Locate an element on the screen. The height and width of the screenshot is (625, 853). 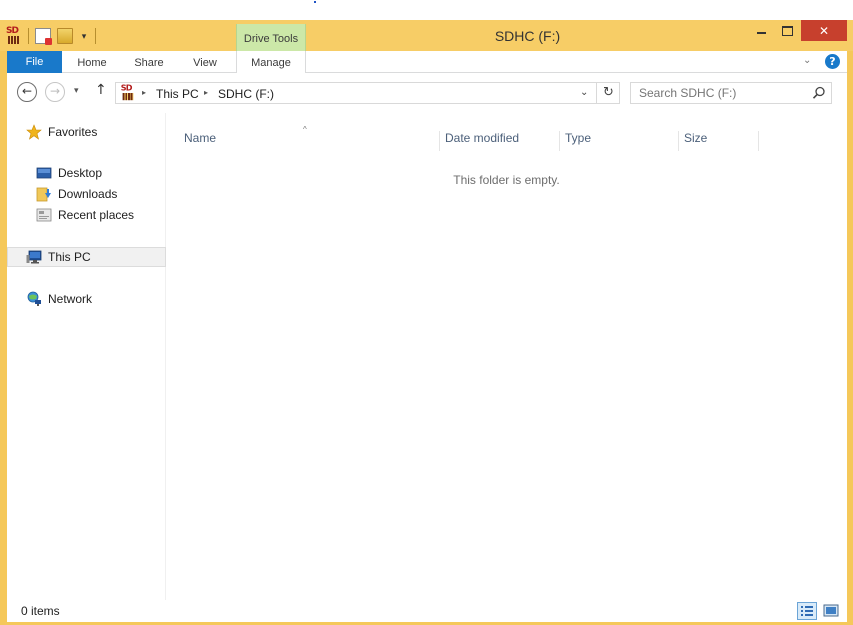
tab-home: Home is located at coordinates (92, 62).